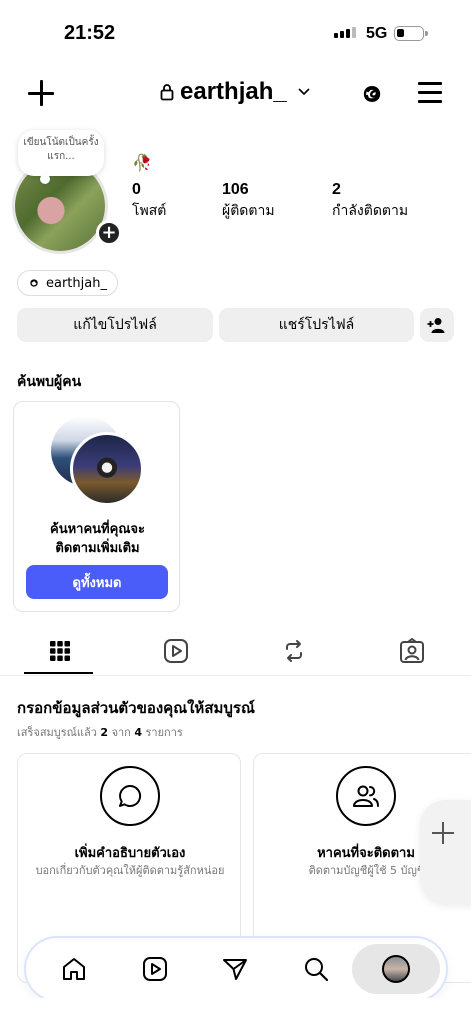 The width and height of the screenshot is (471, 1024). What do you see at coordinates (411, 33) in the screenshot?
I see `battery-icon` at bounding box center [411, 33].